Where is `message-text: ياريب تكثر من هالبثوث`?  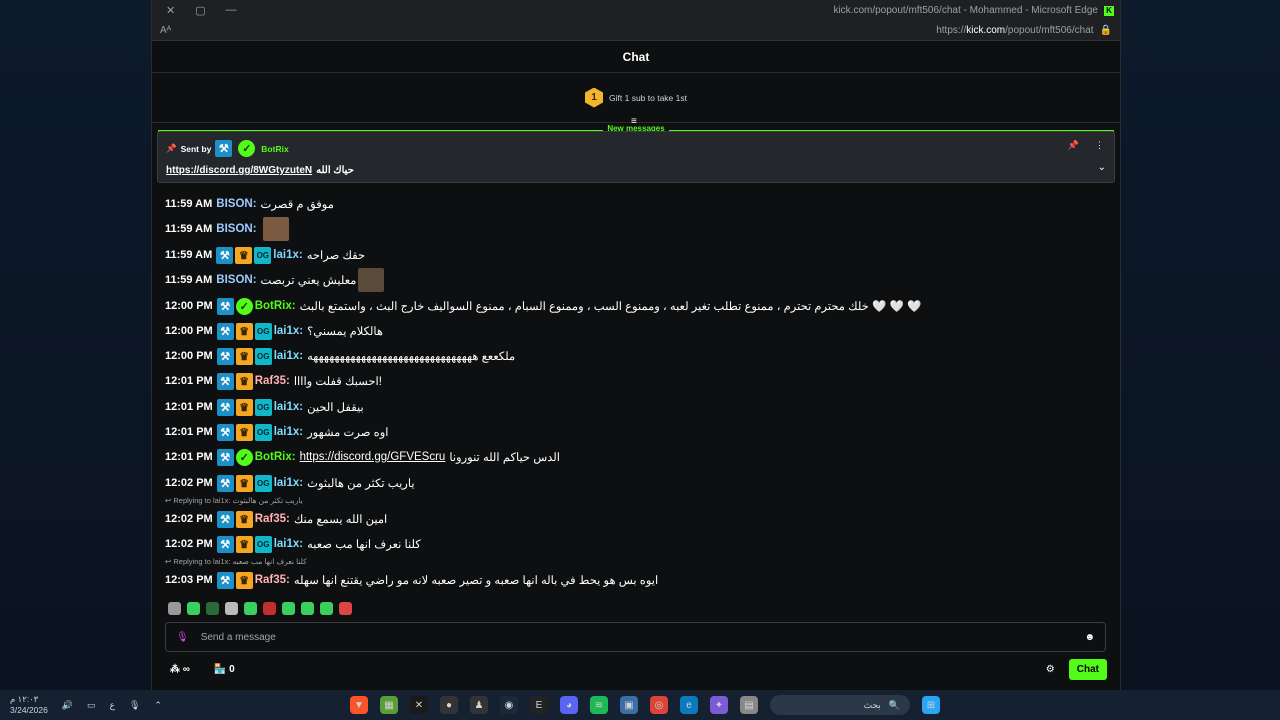
message-text: ياريب تكثر من هالبثوث is located at coordinates (361, 484).